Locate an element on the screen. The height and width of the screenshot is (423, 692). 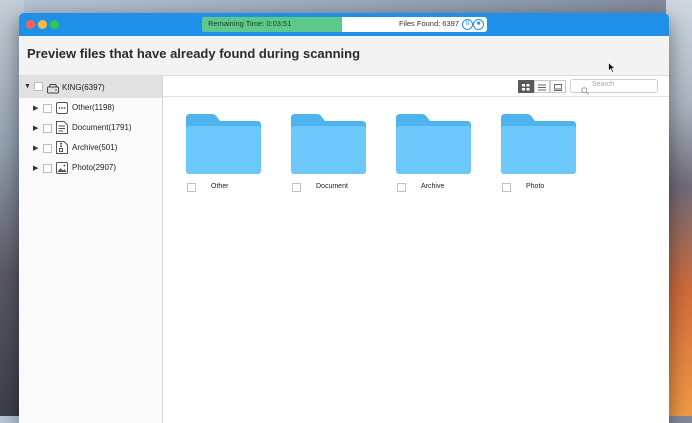
tree-item-other: ▶ Other(1198) is located at coordinates (90, 108).